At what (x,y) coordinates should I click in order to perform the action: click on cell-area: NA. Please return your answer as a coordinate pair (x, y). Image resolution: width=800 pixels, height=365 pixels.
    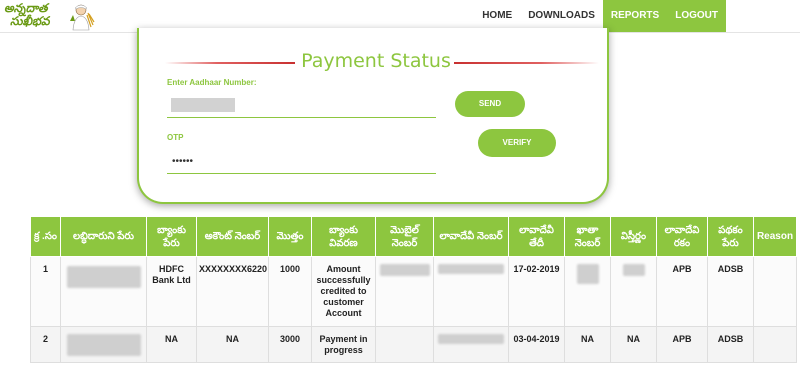
    Looking at the image, I should click on (633, 344).